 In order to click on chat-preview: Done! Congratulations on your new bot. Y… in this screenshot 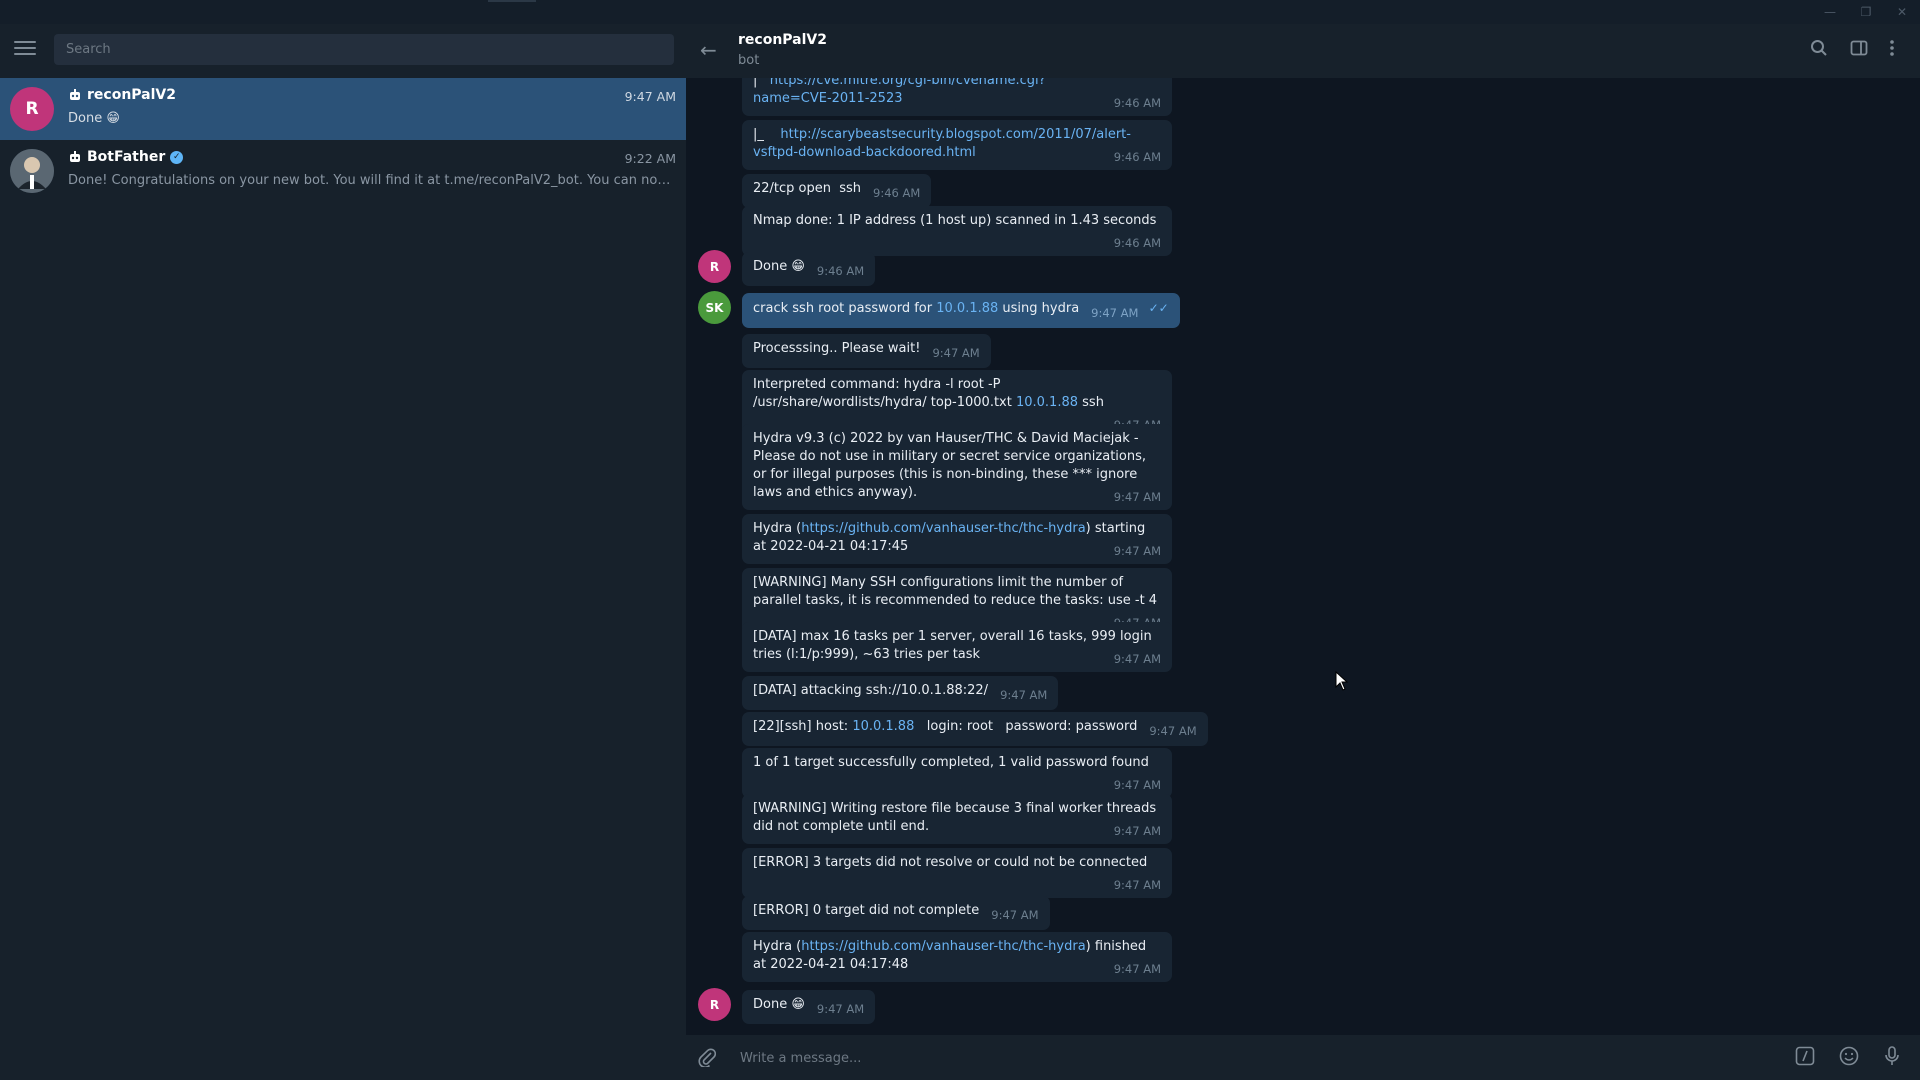, I will do `click(371, 180)`.